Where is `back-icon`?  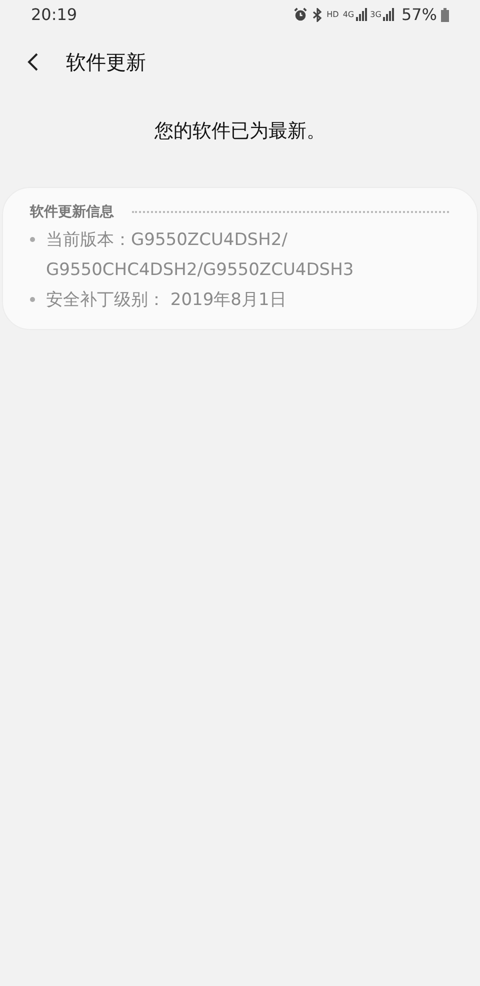 back-icon is located at coordinates (33, 62).